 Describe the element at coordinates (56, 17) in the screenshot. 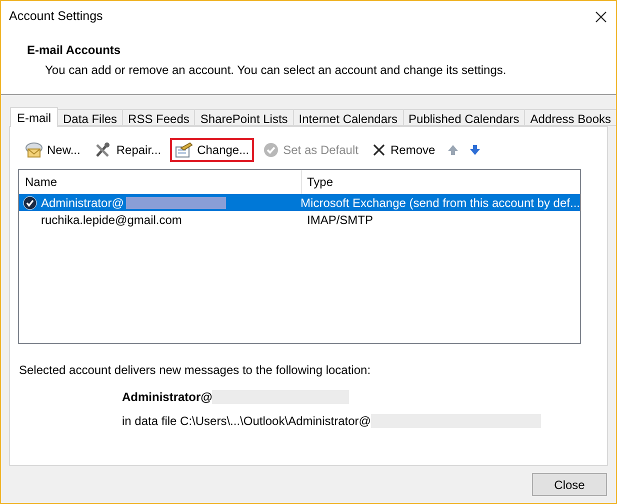

I see `window-title: Account Settings` at that location.